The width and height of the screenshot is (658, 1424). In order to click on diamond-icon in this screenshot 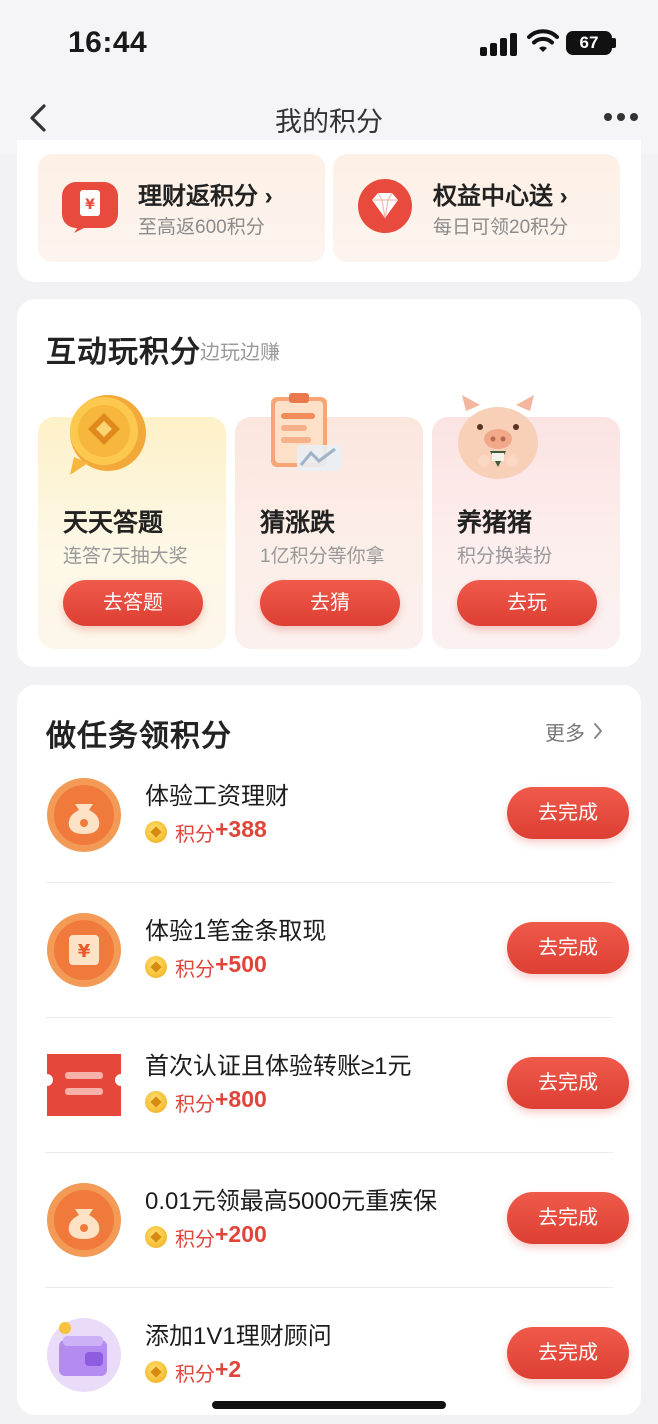, I will do `click(385, 206)`.